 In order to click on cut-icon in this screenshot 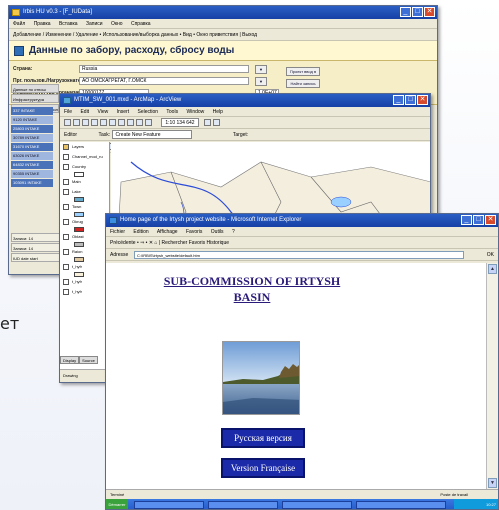, I will do `click(103, 122)`.